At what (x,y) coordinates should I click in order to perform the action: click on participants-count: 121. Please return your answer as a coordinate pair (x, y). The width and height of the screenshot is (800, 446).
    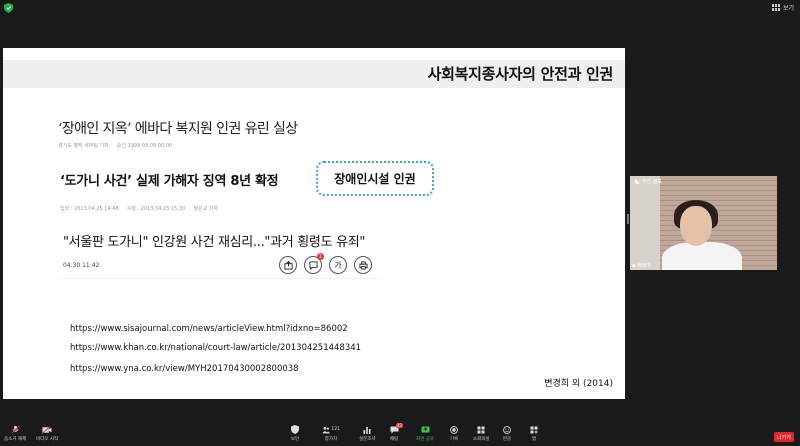
    Looking at the image, I should click on (335, 429).